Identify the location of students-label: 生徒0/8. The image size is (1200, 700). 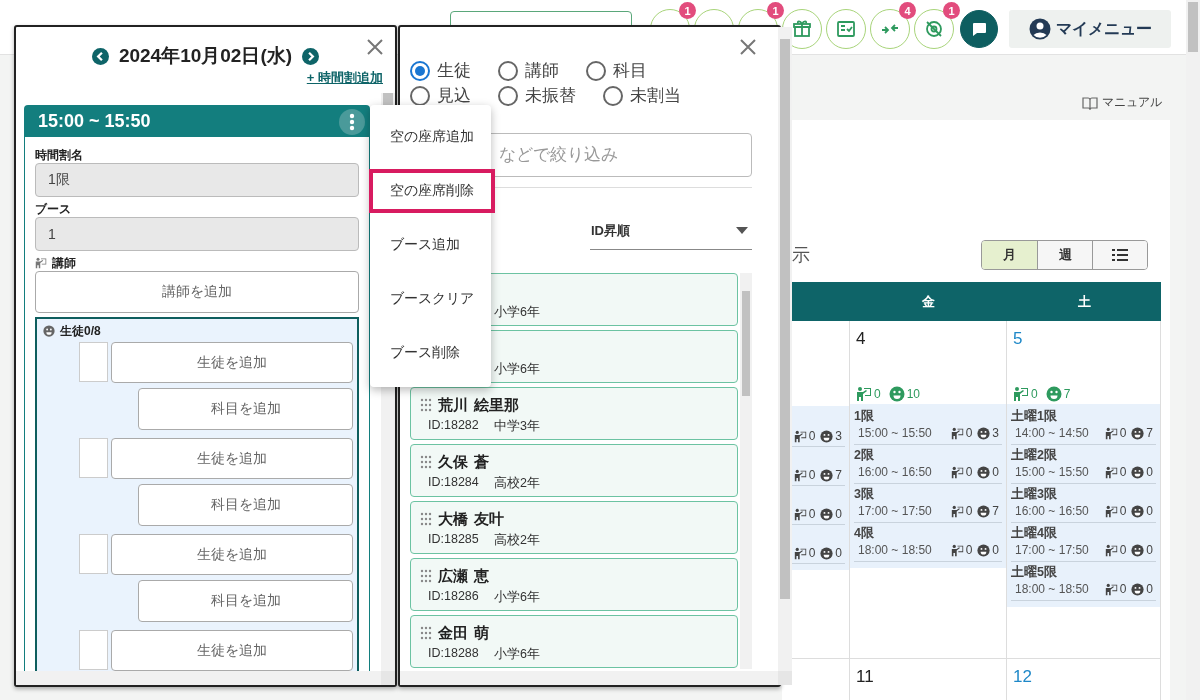
(80, 331).